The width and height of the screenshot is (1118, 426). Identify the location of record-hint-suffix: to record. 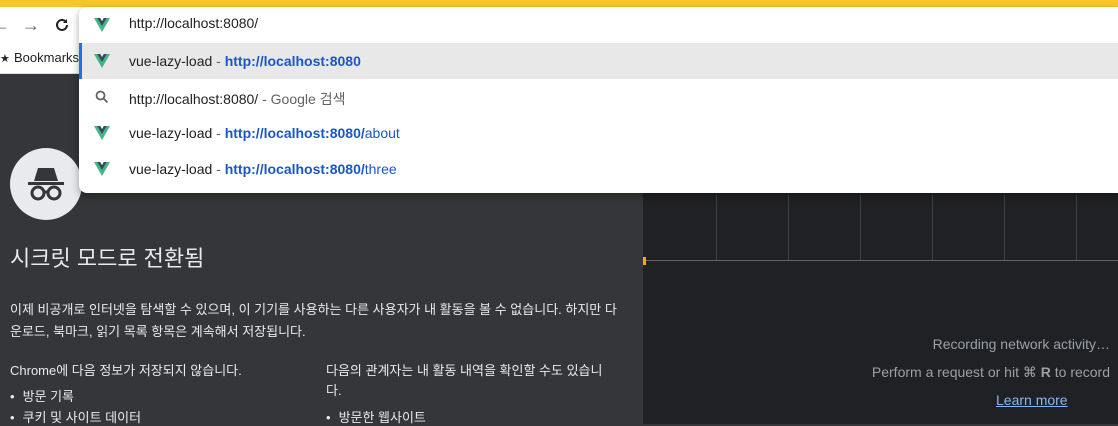
(1080, 372).